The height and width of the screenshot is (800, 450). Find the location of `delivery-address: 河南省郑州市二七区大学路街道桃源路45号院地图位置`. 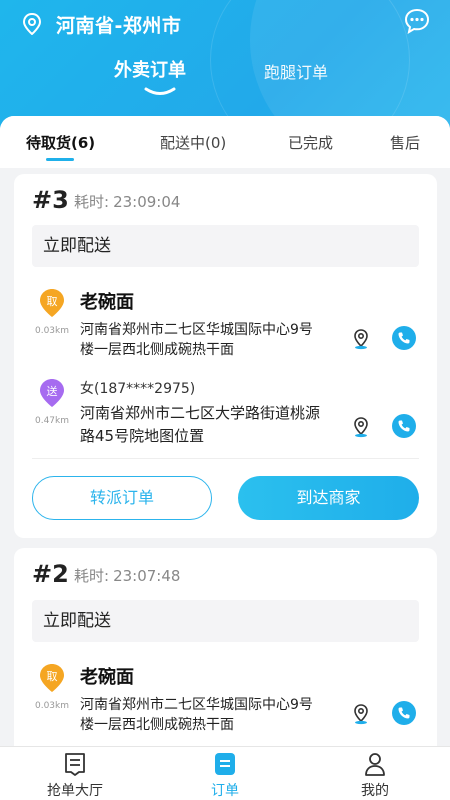

delivery-address: 河南省郑州市二七区大学路街道桃源路45号院地图位置 is located at coordinates (200, 424).